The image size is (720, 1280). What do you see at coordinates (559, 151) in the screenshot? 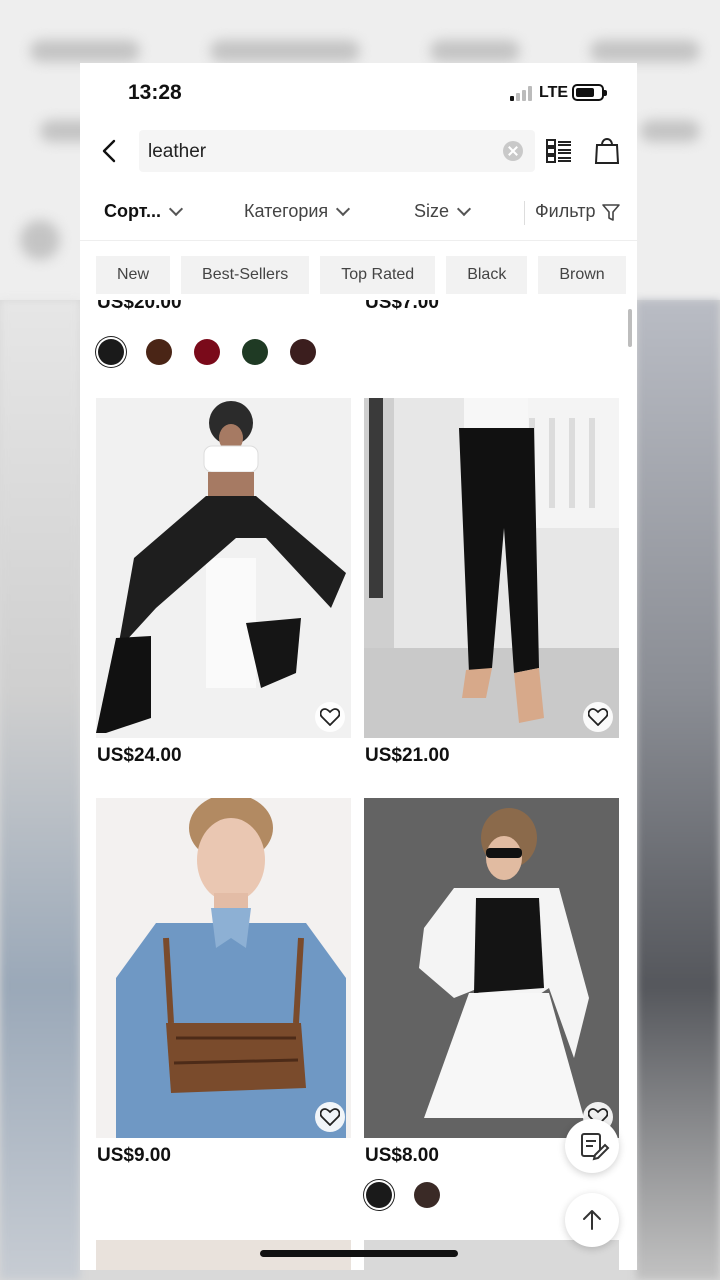
I see `grid-layout-icon` at bounding box center [559, 151].